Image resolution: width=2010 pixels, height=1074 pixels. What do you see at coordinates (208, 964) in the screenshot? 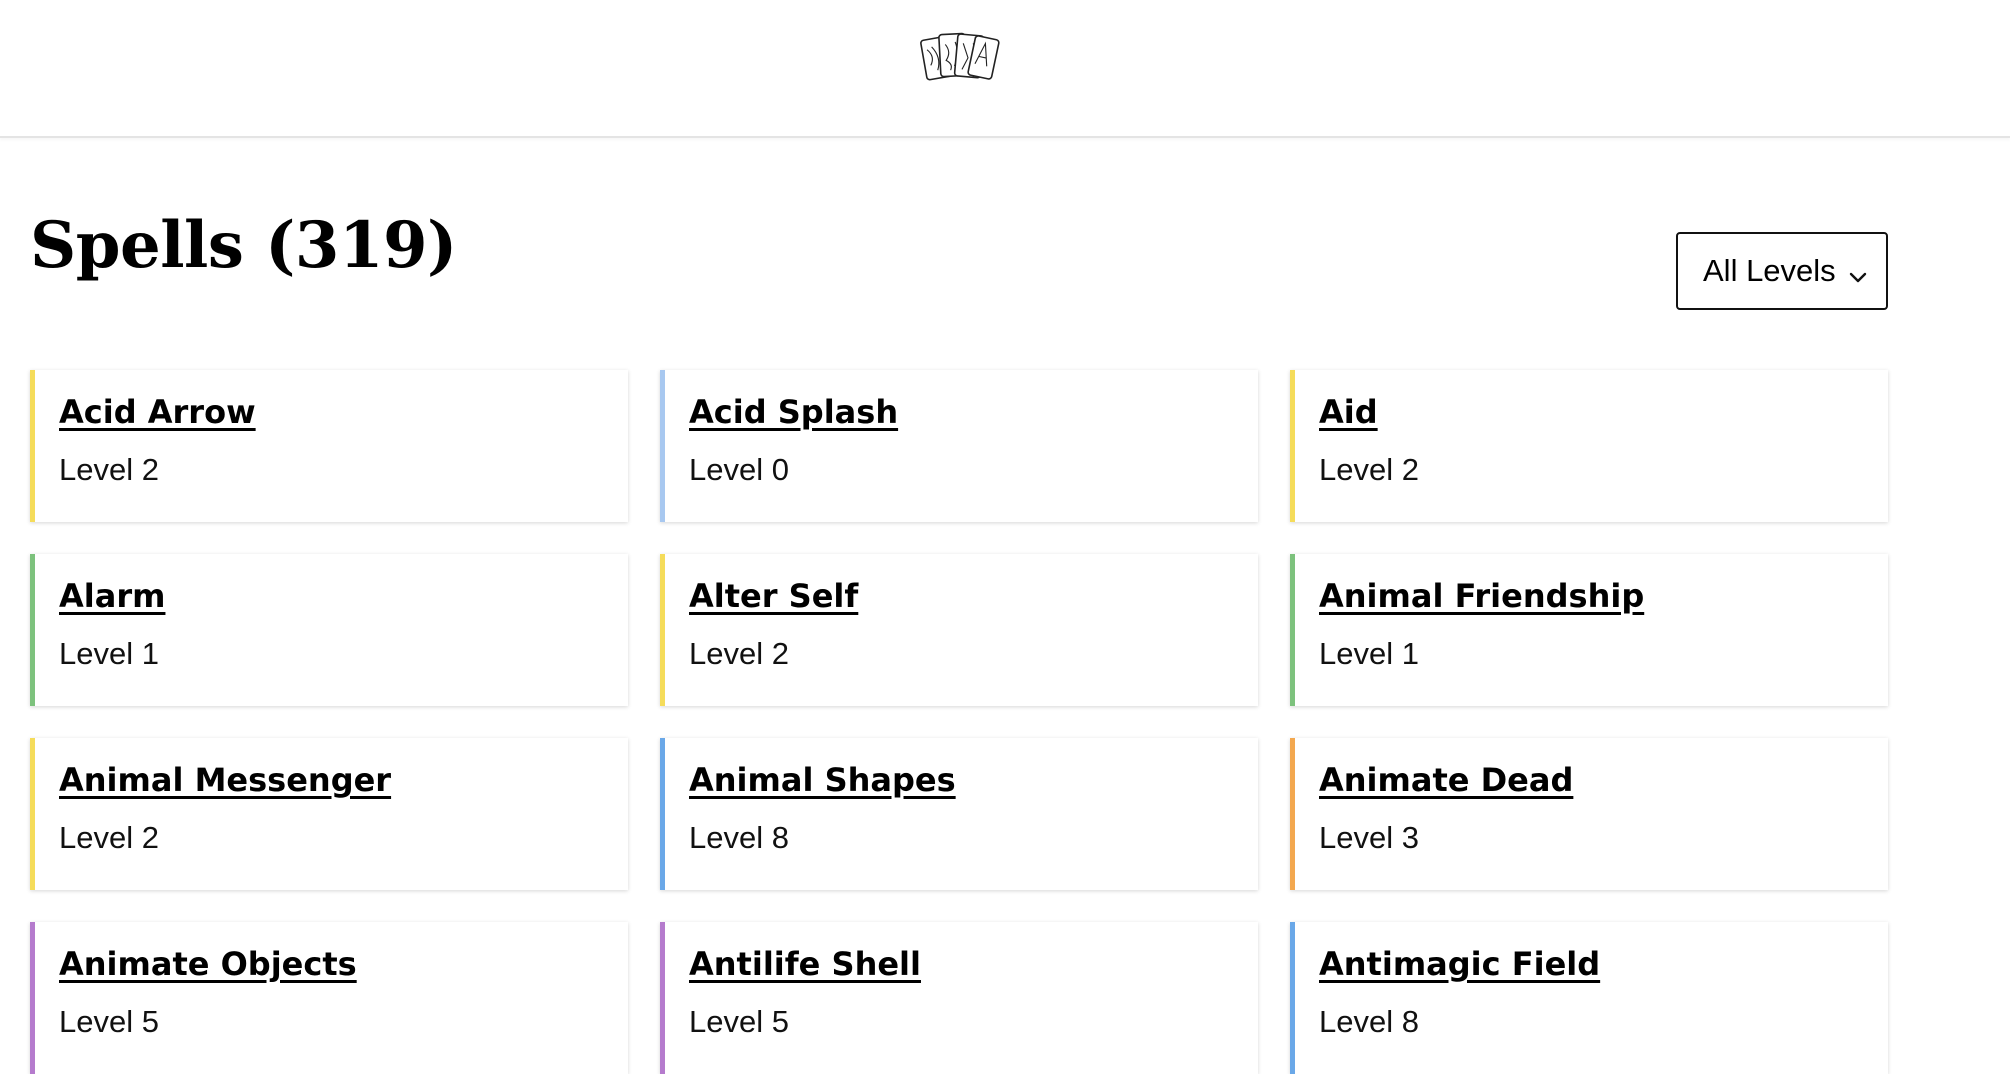
I see `spell-name-link: Animate Objects` at bounding box center [208, 964].